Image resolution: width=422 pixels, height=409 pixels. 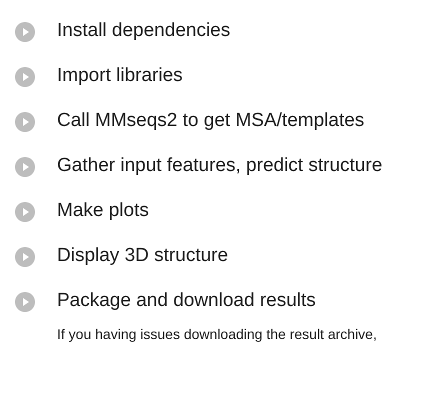 What do you see at coordinates (142, 256) in the screenshot?
I see `section-title: Display 3D structure` at bounding box center [142, 256].